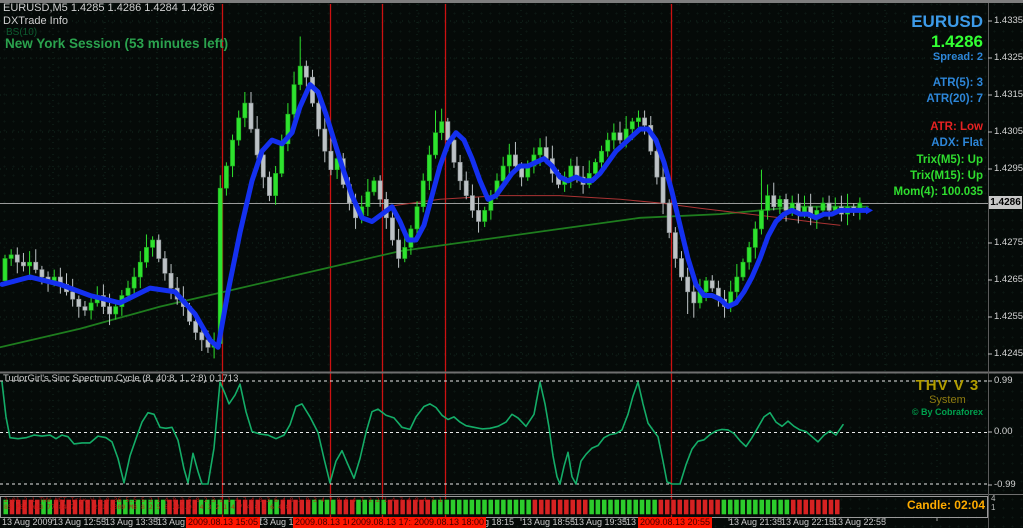 This screenshot has height=528, width=1023. What do you see at coordinates (947, 411) in the screenshot?
I see `thv-credit: © By Cobraforex` at bounding box center [947, 411].